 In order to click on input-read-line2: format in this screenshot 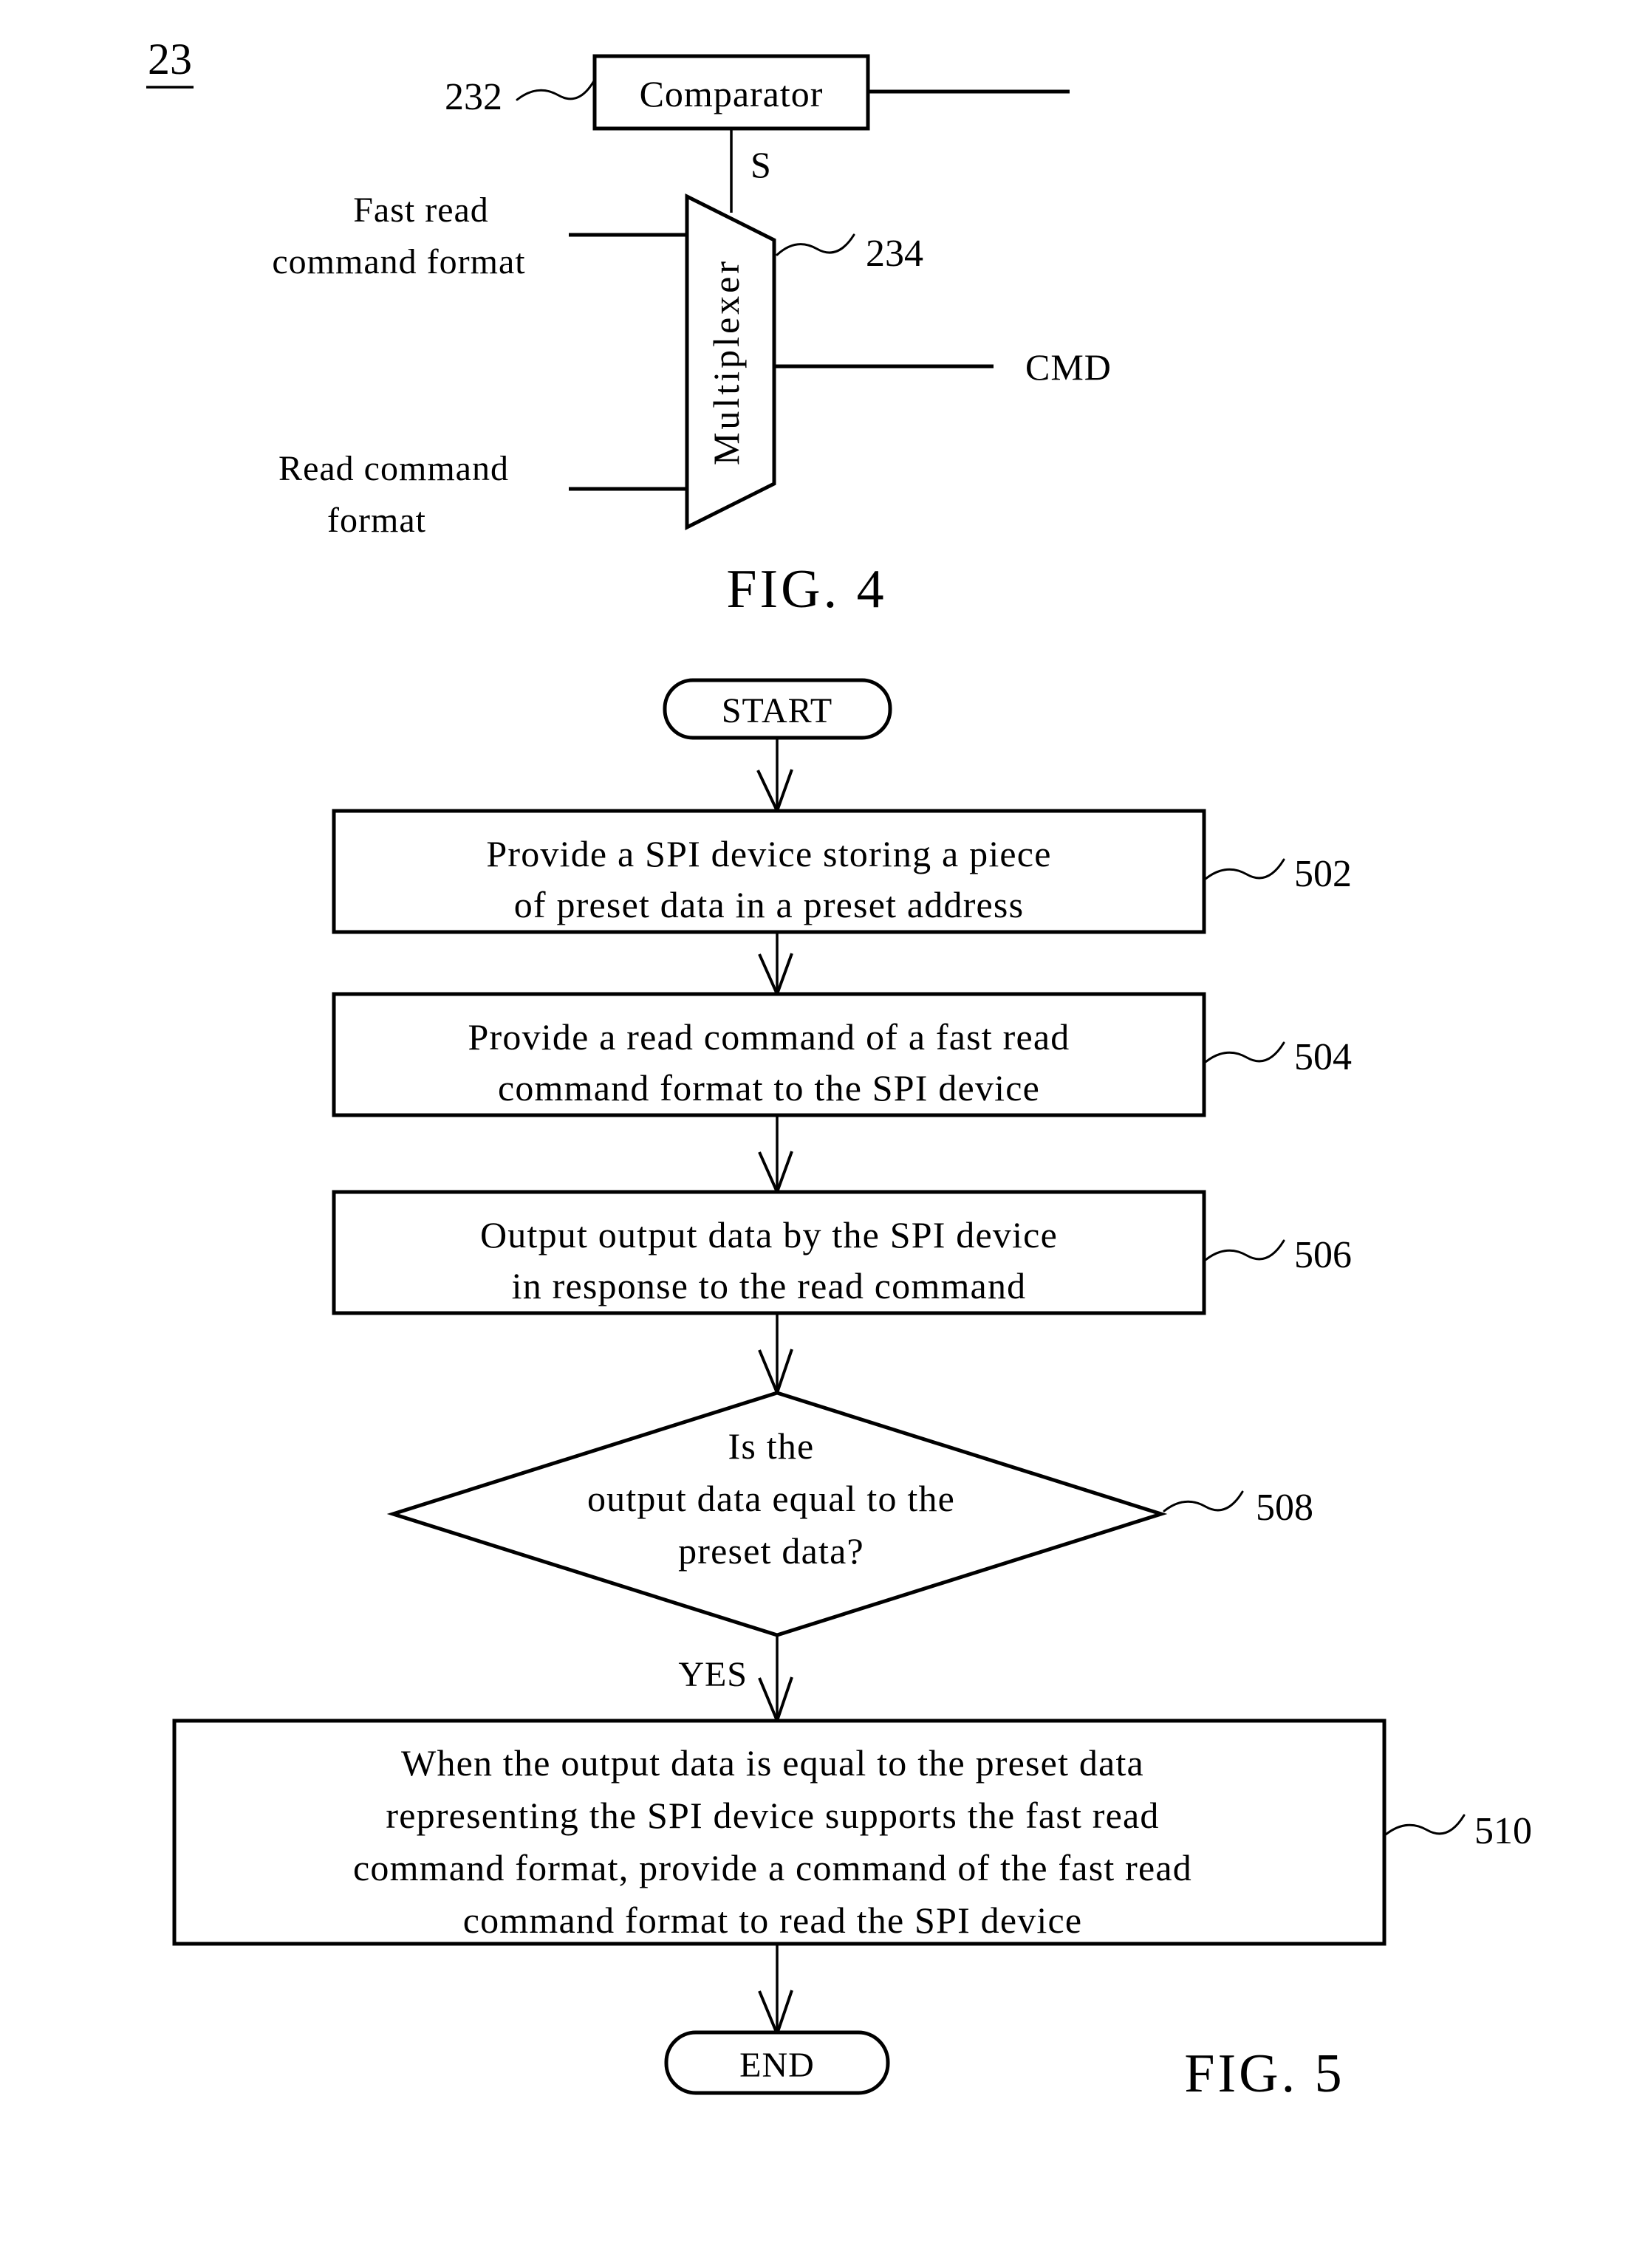, I will do `click(376, 520)`.